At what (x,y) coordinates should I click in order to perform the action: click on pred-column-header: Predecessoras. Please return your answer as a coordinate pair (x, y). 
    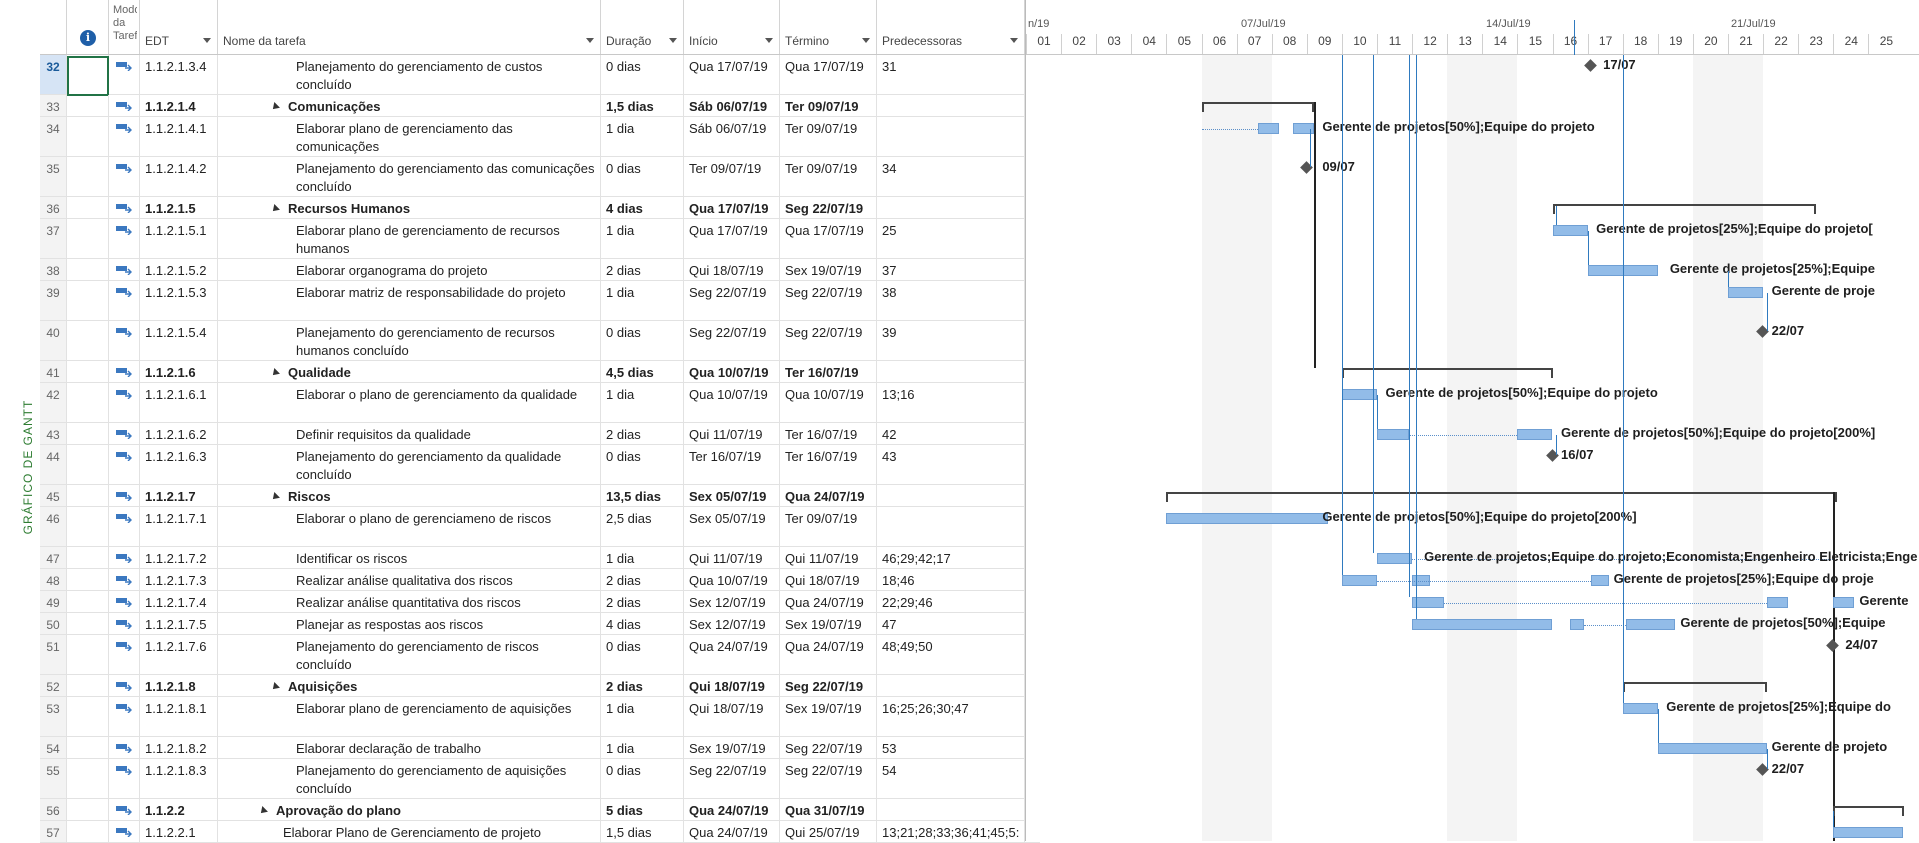
    Looking at the image, I should click on (951, 27).